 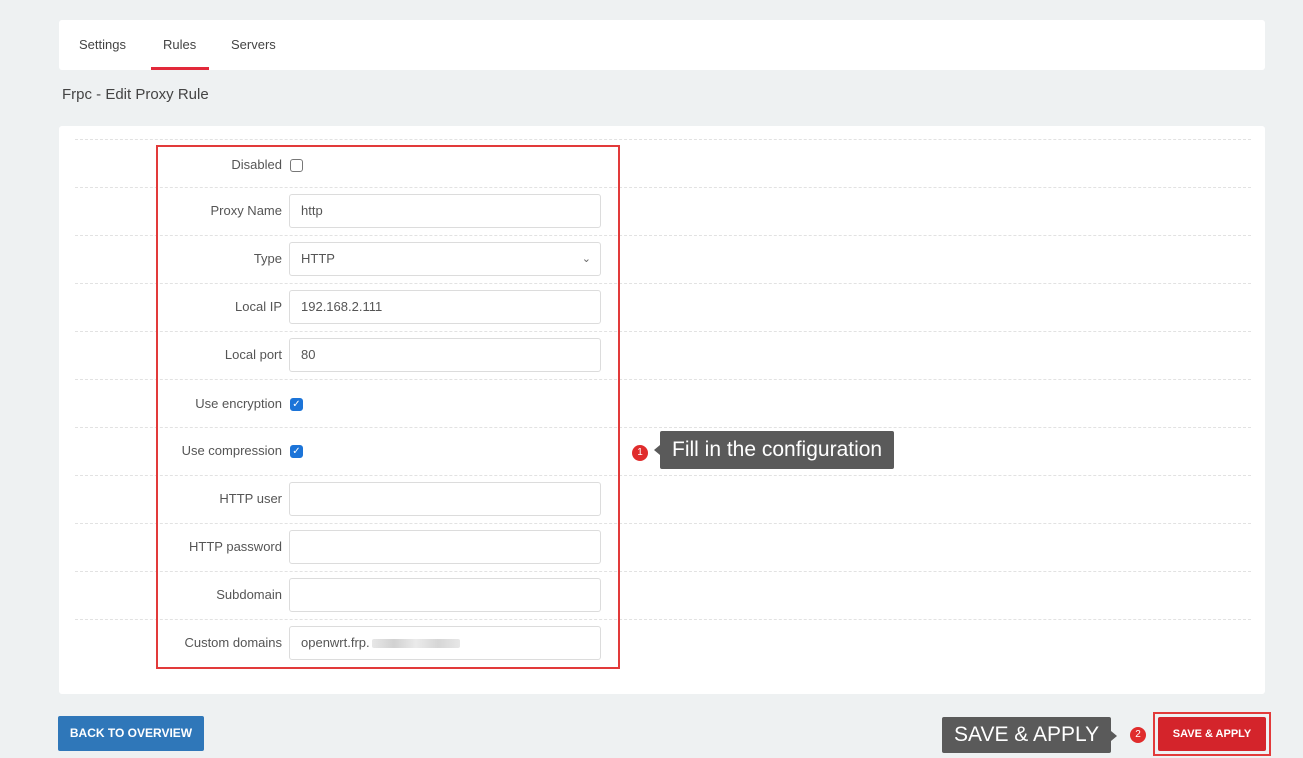 I want to click on tab-servers: Servers, so click(x=253, y=45).